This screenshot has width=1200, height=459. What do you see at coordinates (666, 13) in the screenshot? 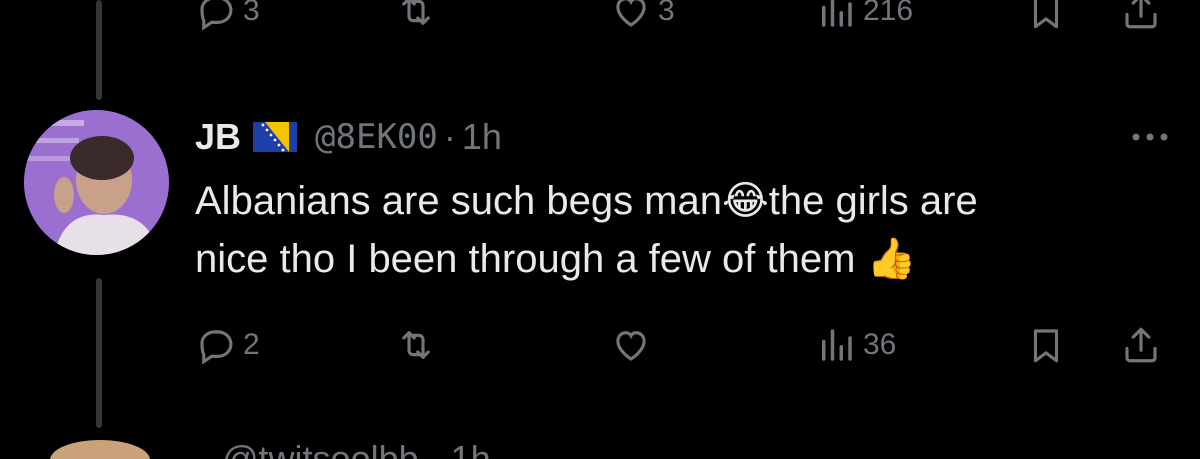
I see `like-count: 3` at bounding box center [666, 13].